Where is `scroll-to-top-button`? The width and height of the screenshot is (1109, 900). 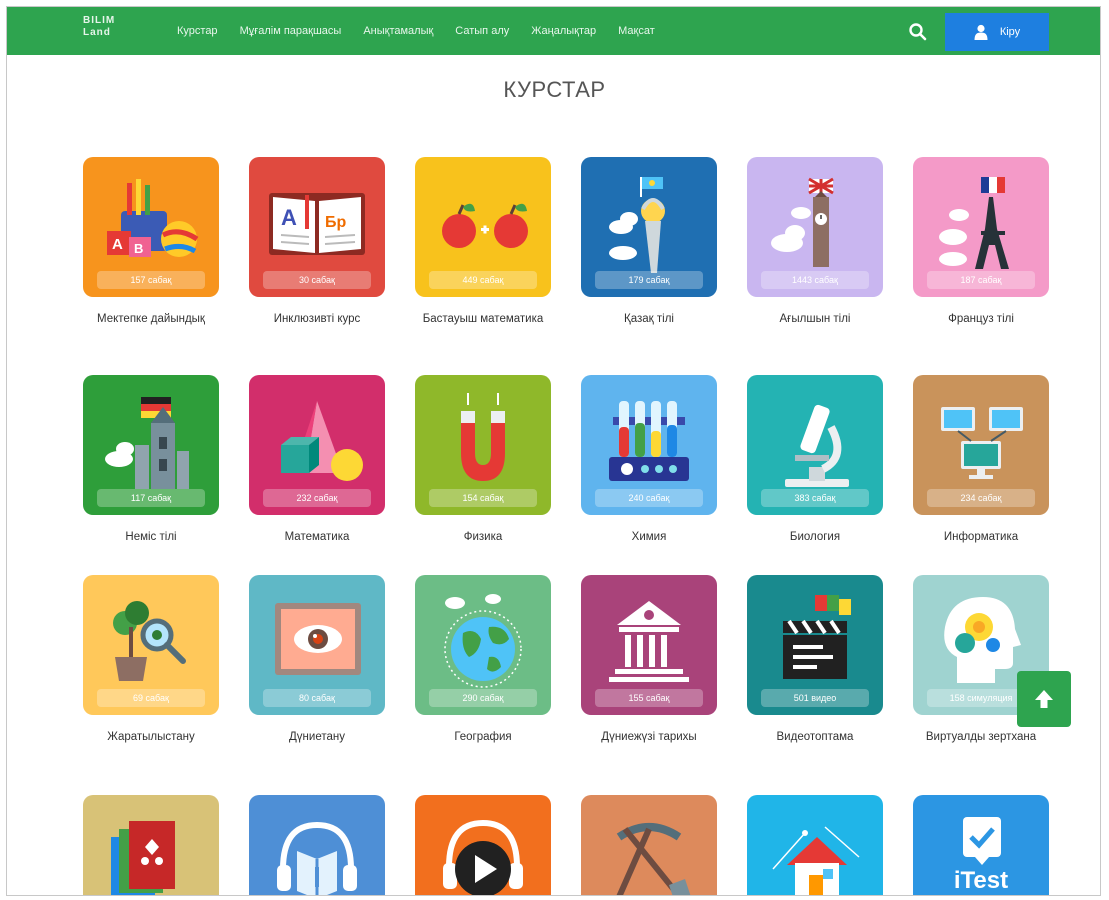
scroll-to-top-button is located at coordinates (1044, 699).